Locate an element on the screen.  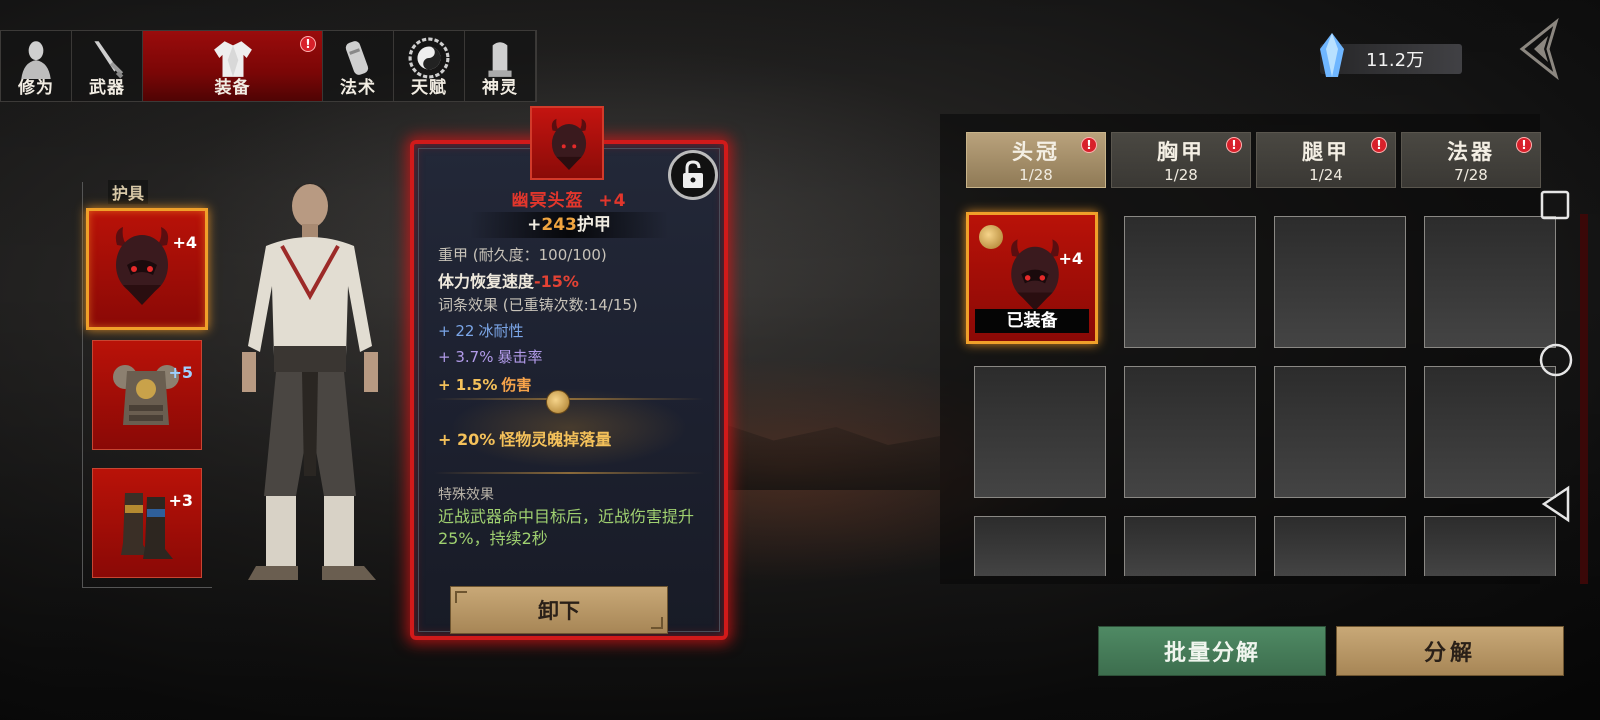
armor-value-number: 243 is located at coordinates (559, 225).